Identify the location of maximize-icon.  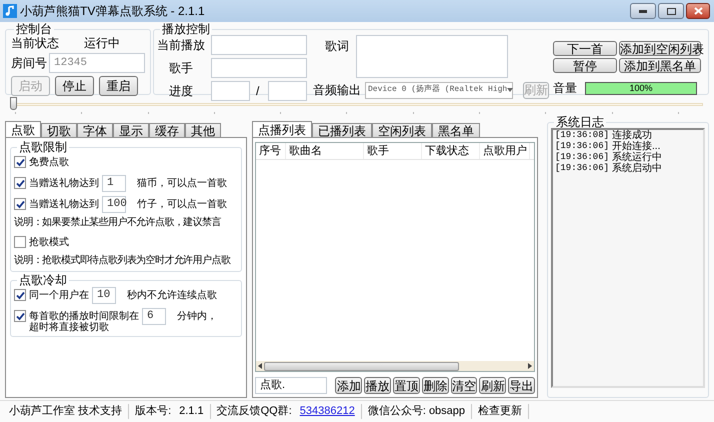
(671, 11).